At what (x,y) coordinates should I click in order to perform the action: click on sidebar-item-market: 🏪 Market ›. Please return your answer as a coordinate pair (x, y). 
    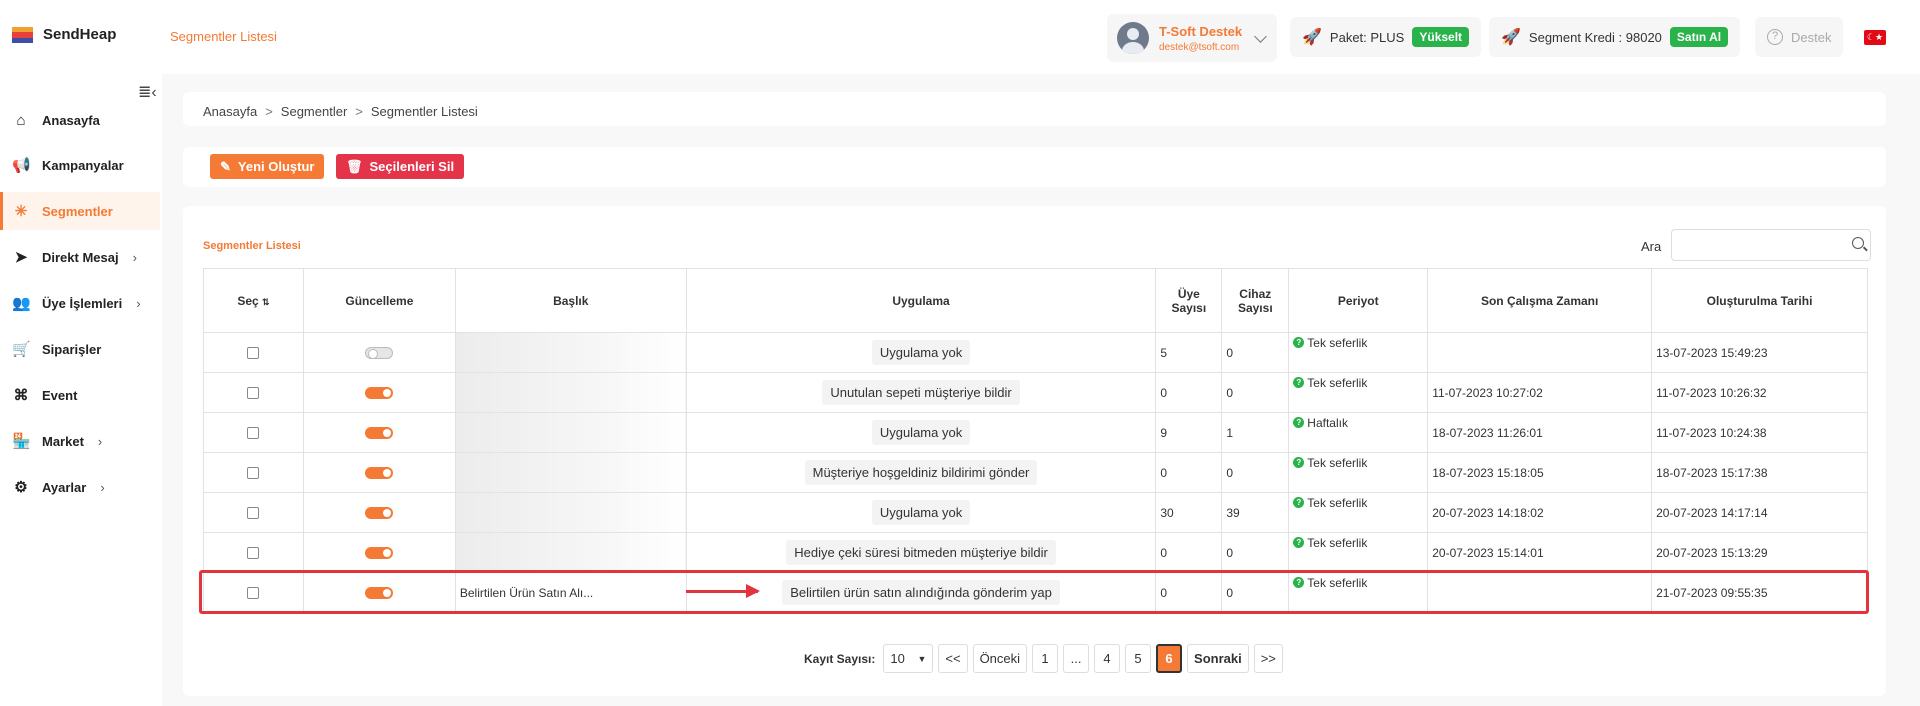
    Looking at the image, I should click on (80, 441).